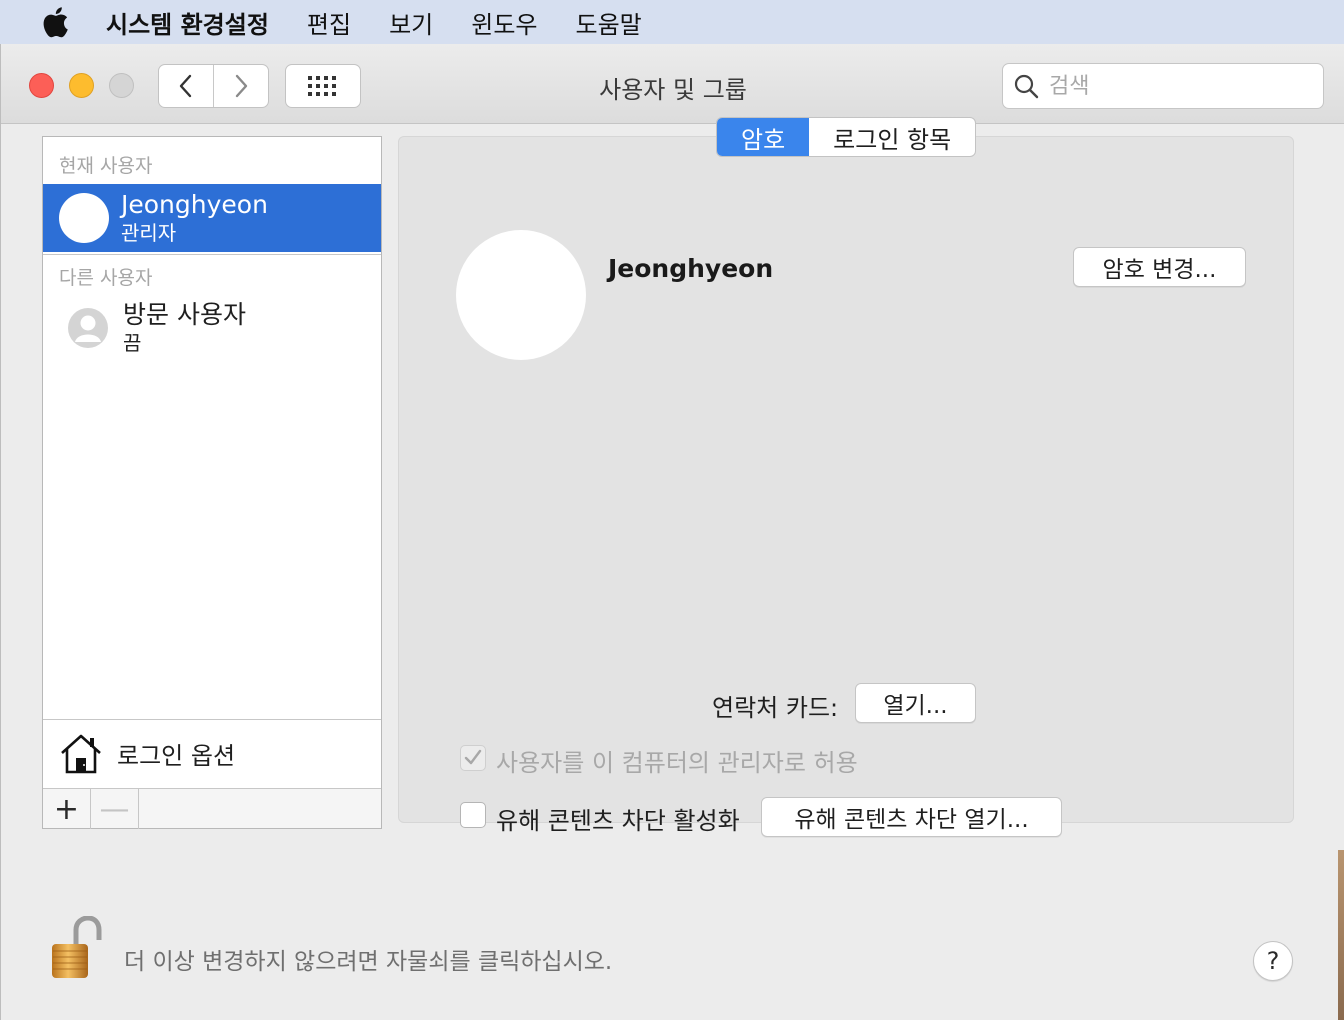  What do you see at coordinates (763, 137) in the screenshot?
I see `tab-password: 암호` at bounding box center [763, 137].